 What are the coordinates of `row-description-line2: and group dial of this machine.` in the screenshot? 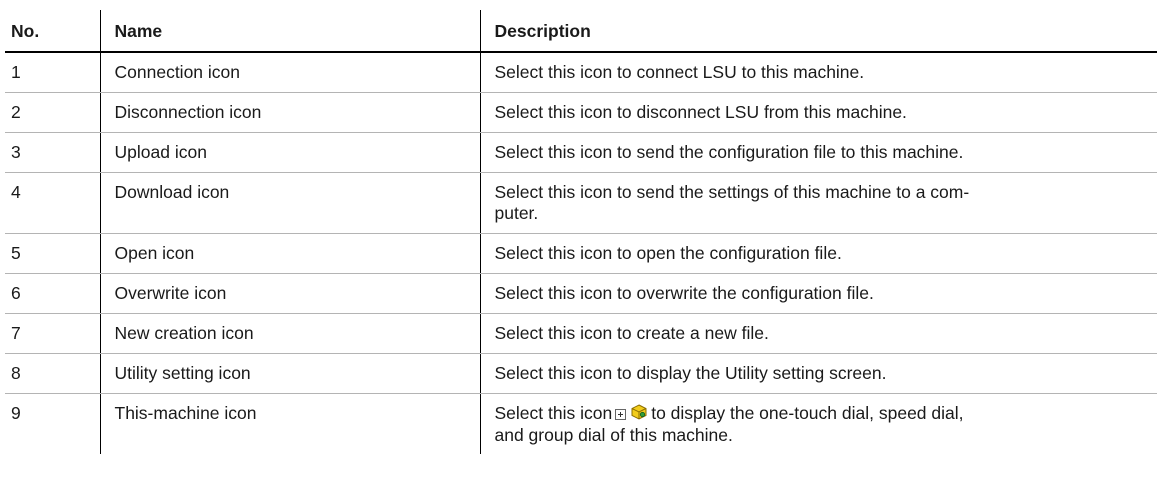 It's located at (613, 435).